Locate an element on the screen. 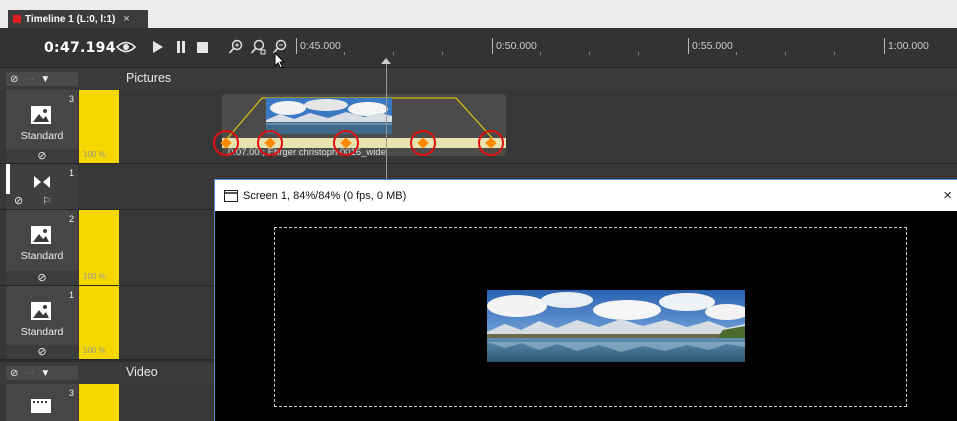  transition-icon is located at coordinates (42, 182).